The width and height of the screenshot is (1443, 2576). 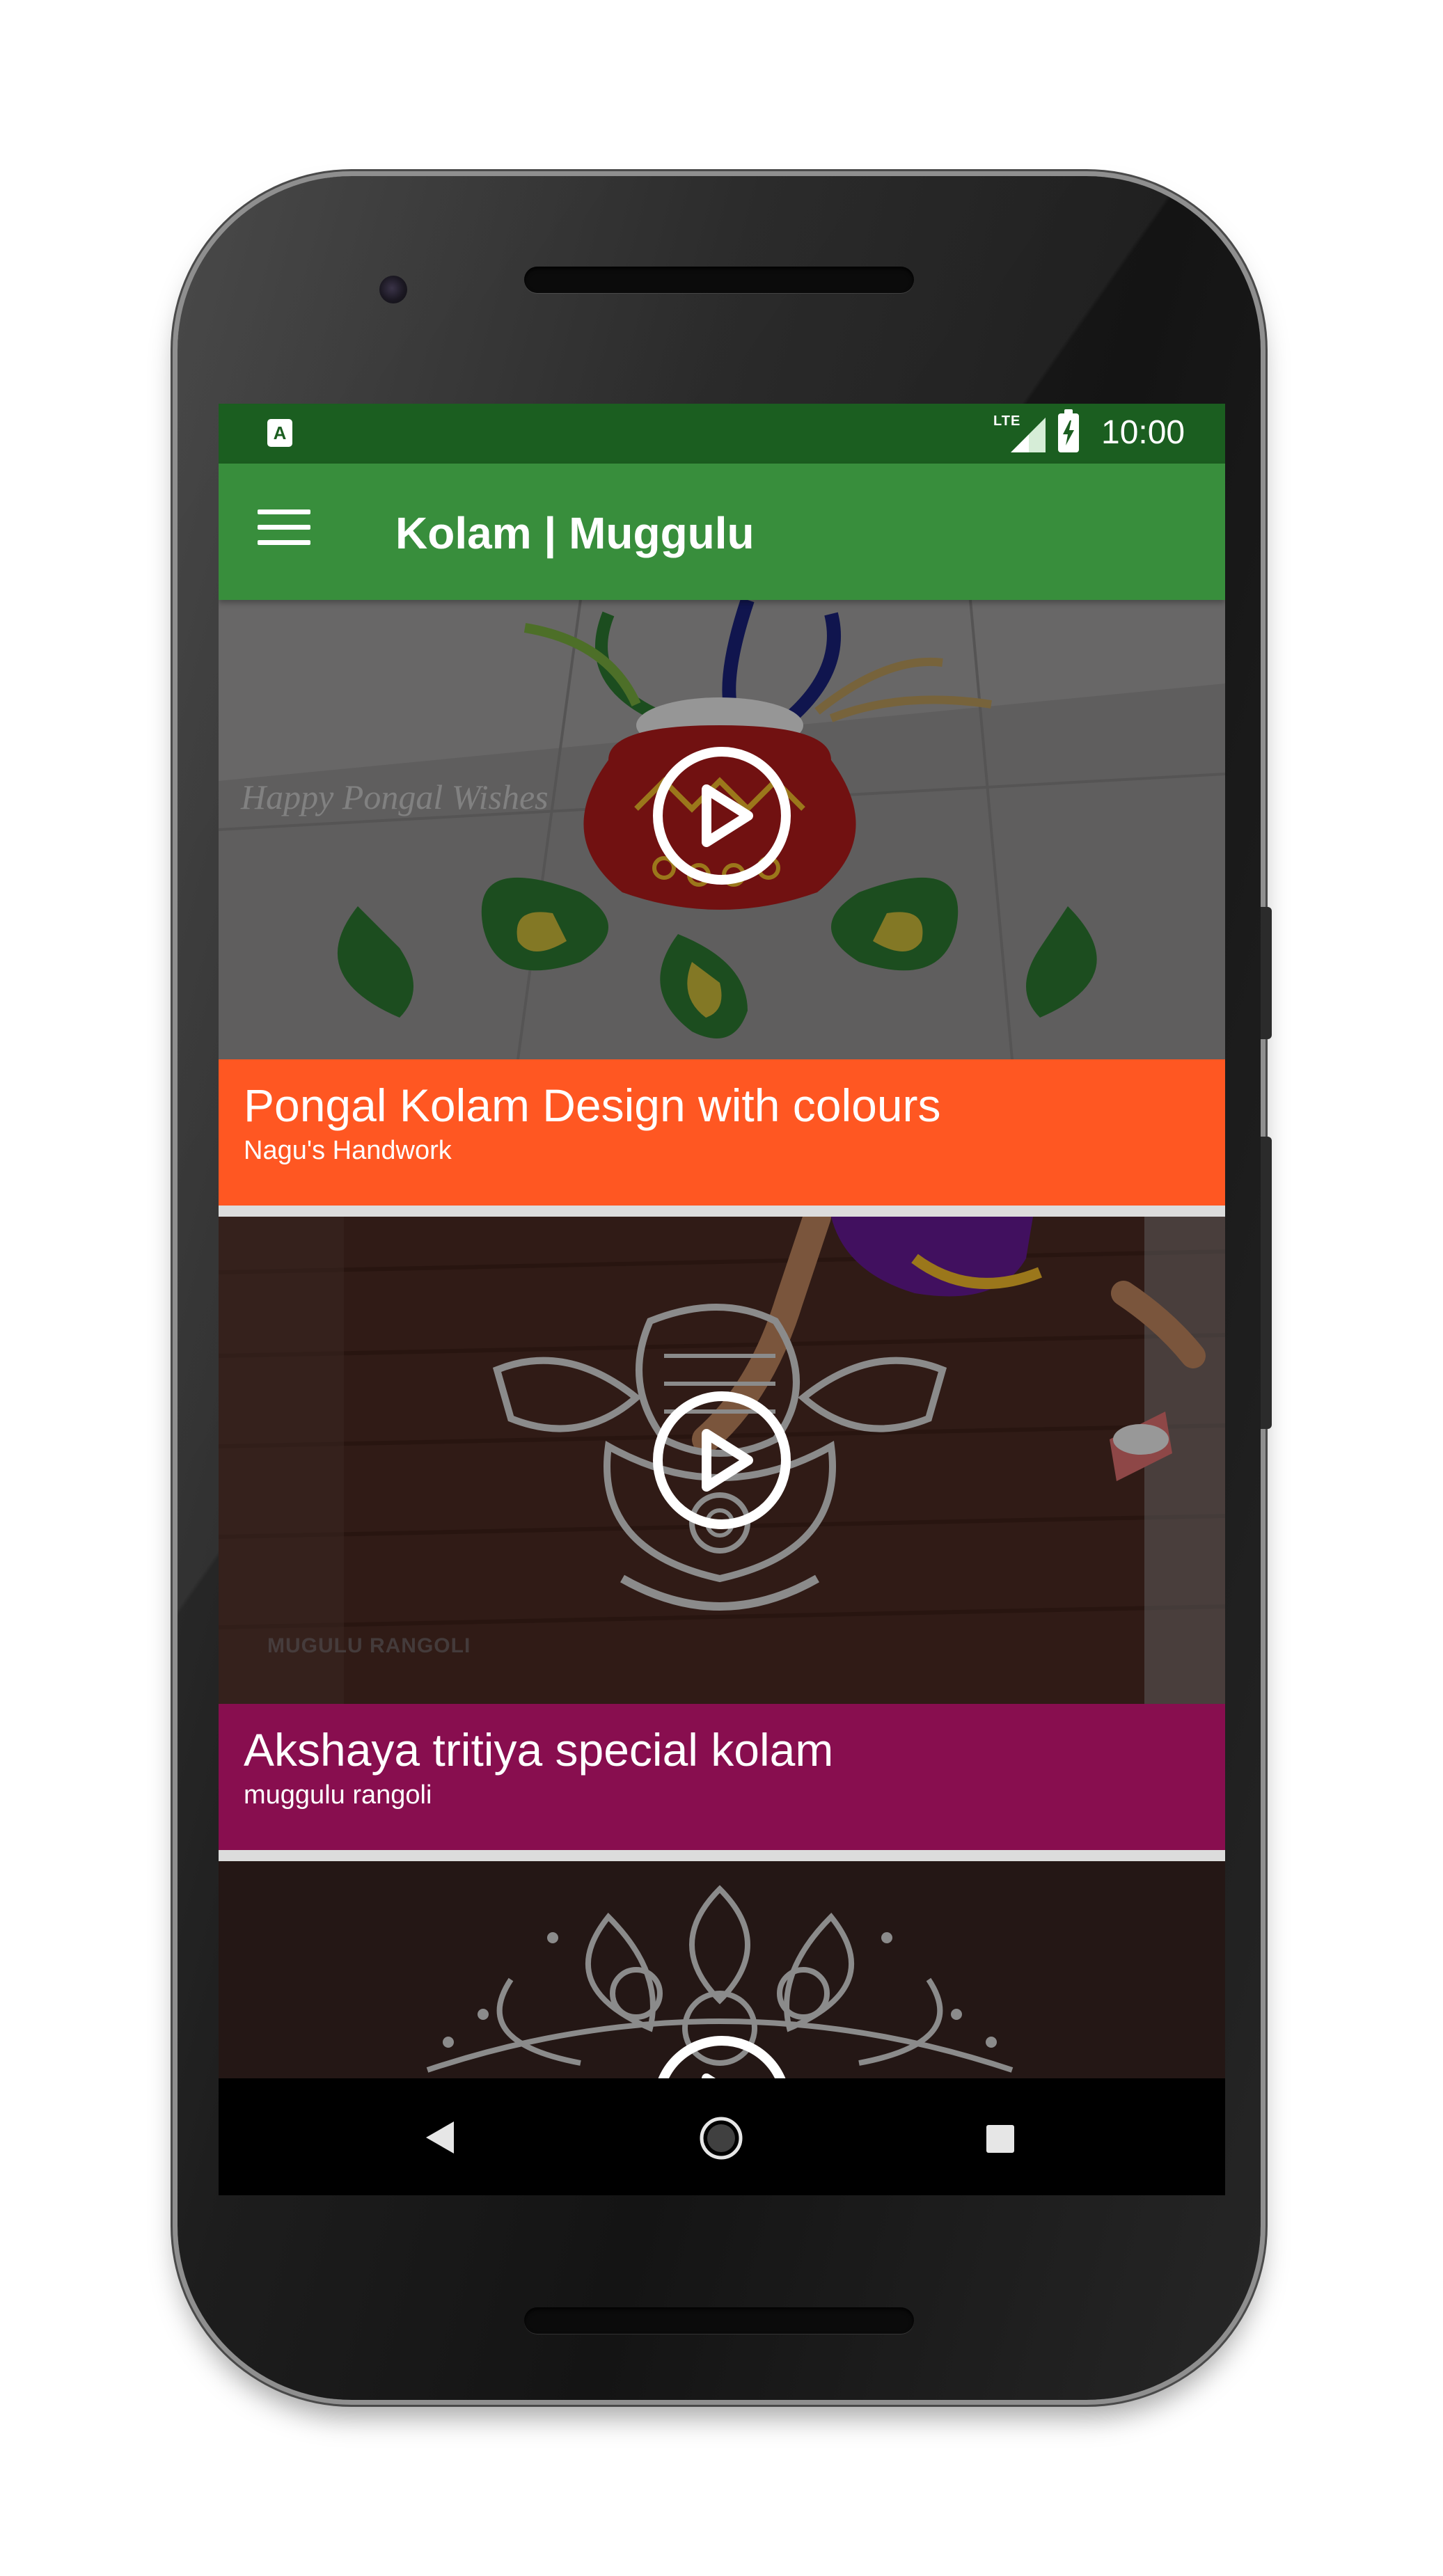 What do you see at coordinates (1000, 2139) in the screenshot?
I see `recents-icon` at bounding box center [1000, 2139].